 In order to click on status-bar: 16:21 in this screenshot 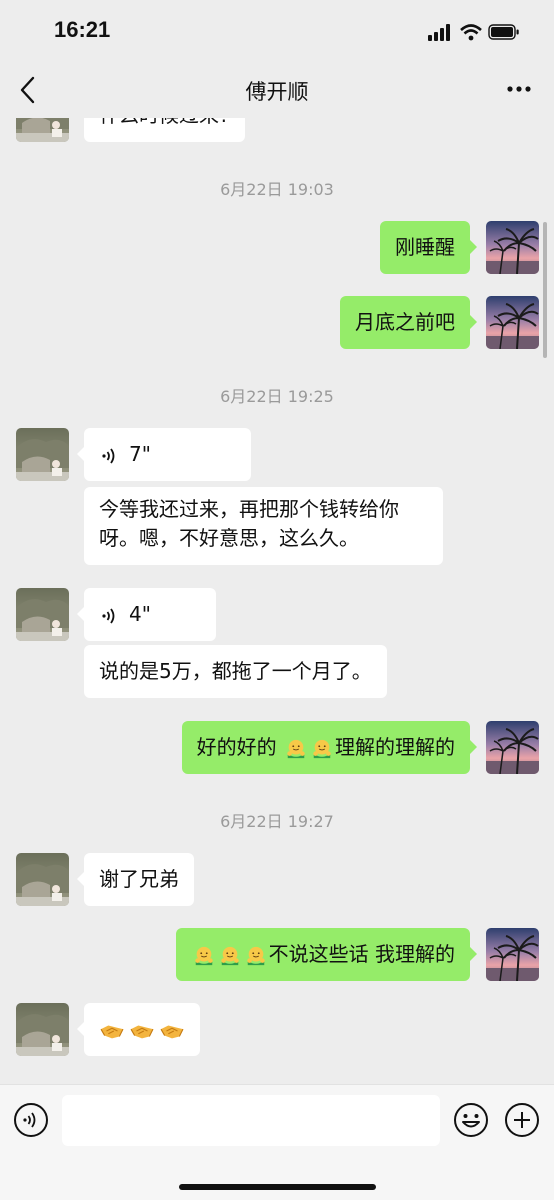, I will do `click(277, 31)`.